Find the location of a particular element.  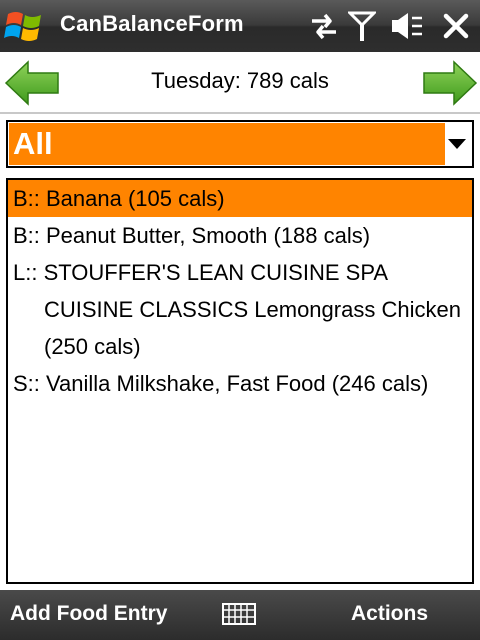

title-bar: CanBalanceForm is located at coordinates (240, 26).